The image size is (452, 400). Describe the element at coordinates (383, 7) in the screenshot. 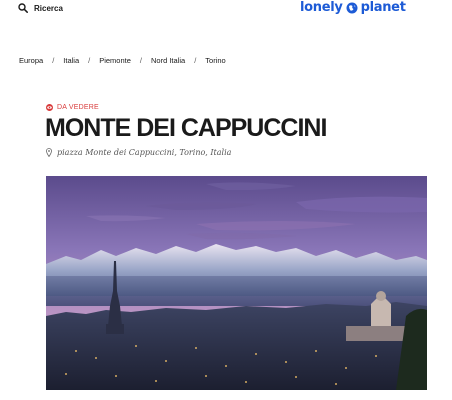

I see `logo-word-right: planet` at that location.